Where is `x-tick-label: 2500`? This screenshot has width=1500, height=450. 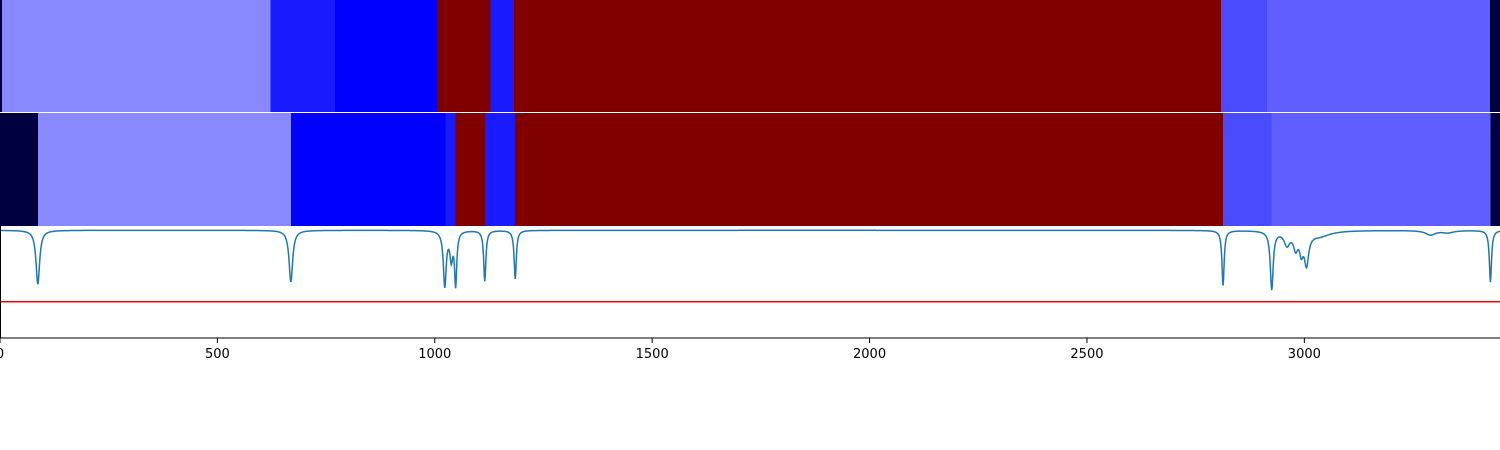
x-tick-label: 2500 is located at coordinates (1086, 354).